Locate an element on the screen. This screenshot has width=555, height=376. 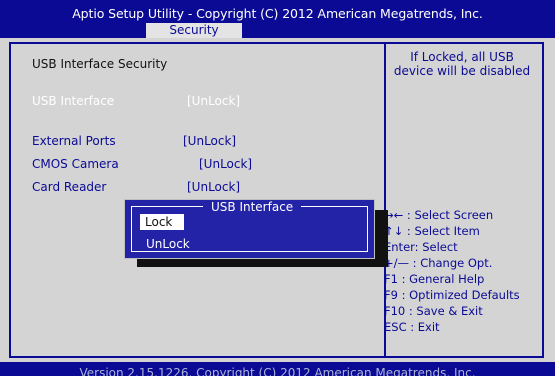
key-help-enter: Enter: Select is located at coordinates (421, 247).